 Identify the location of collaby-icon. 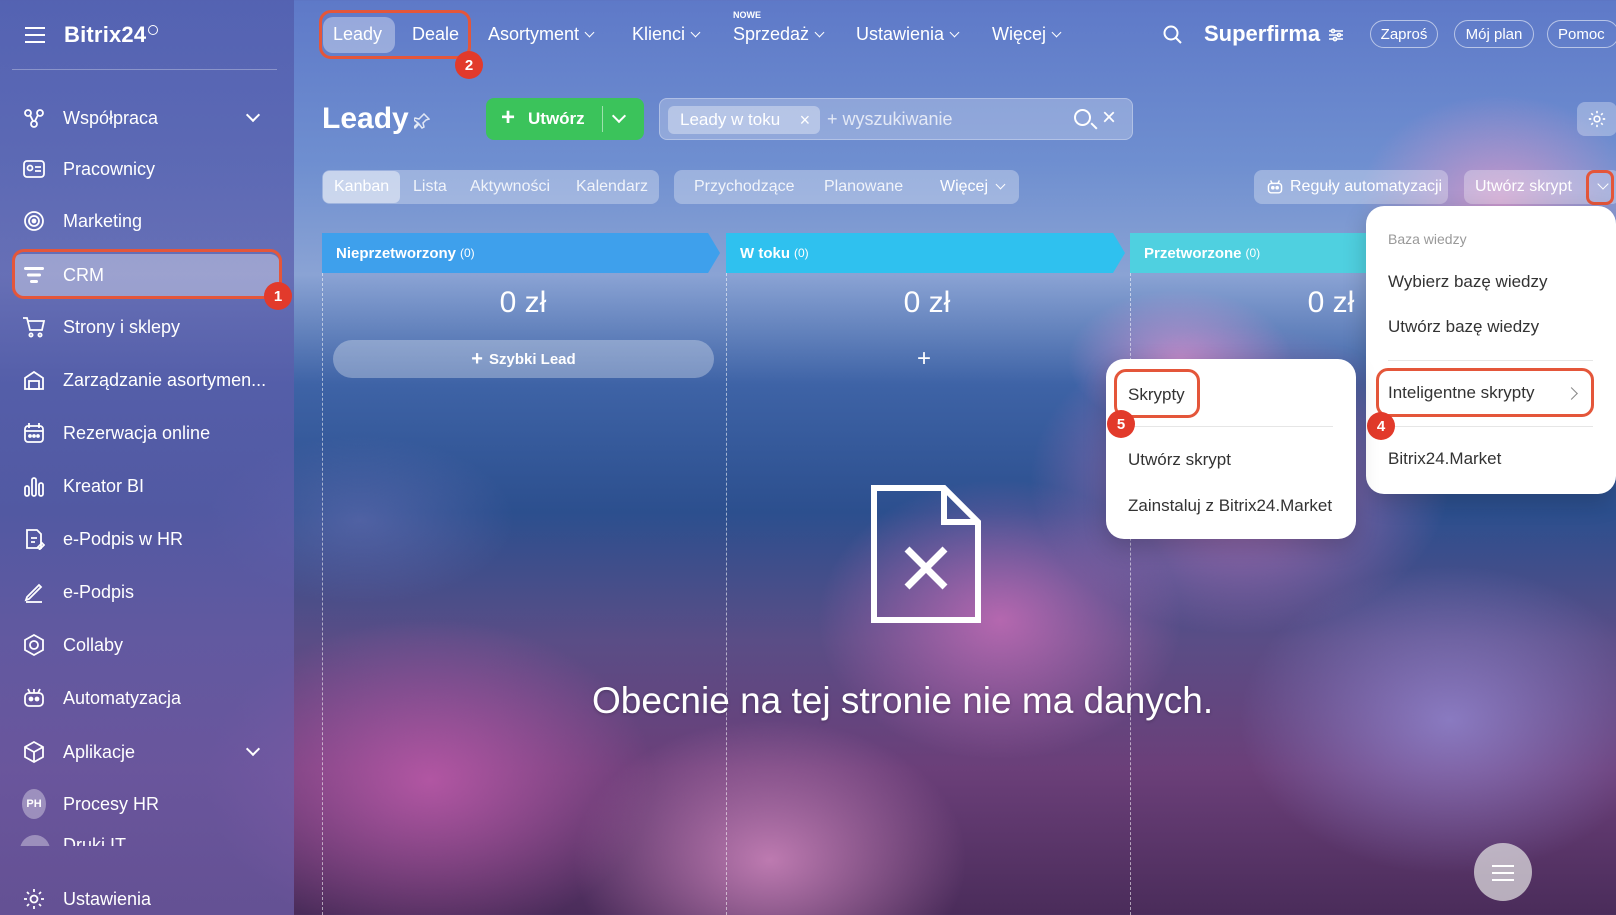
(34, 645).